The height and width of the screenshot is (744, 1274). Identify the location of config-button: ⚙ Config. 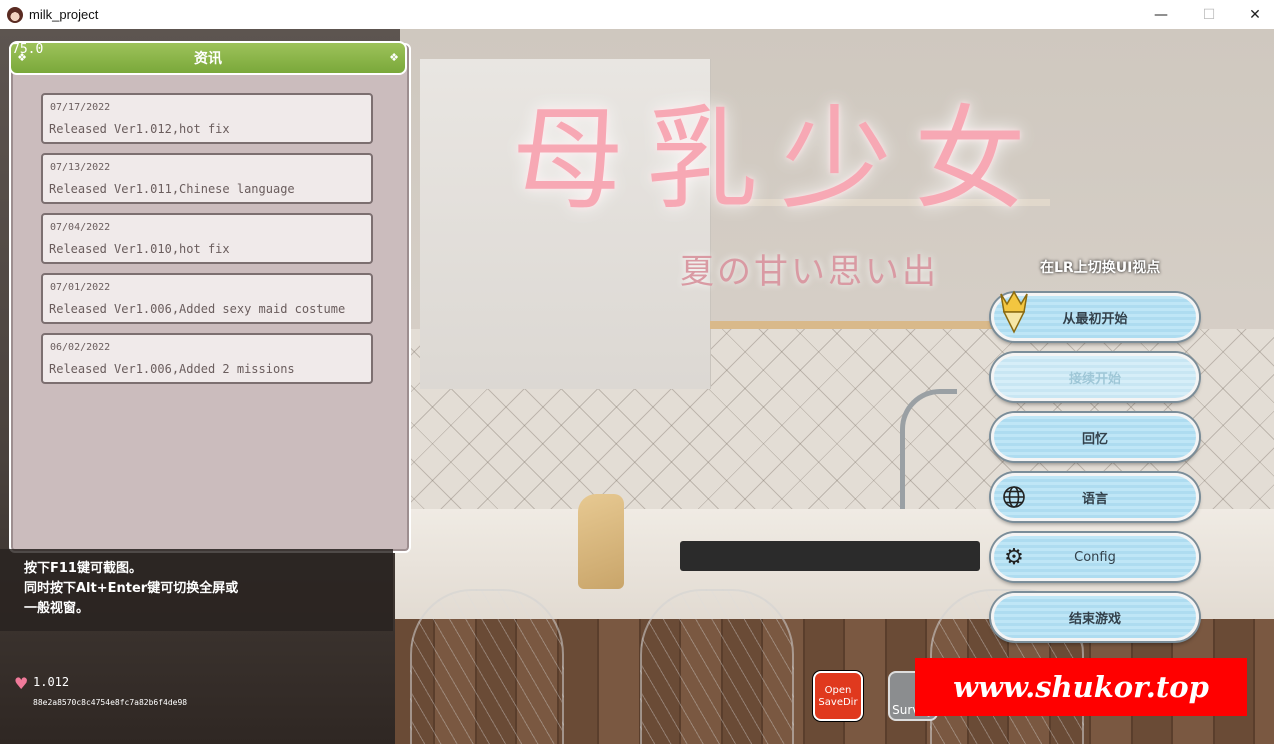
(1095, 557).